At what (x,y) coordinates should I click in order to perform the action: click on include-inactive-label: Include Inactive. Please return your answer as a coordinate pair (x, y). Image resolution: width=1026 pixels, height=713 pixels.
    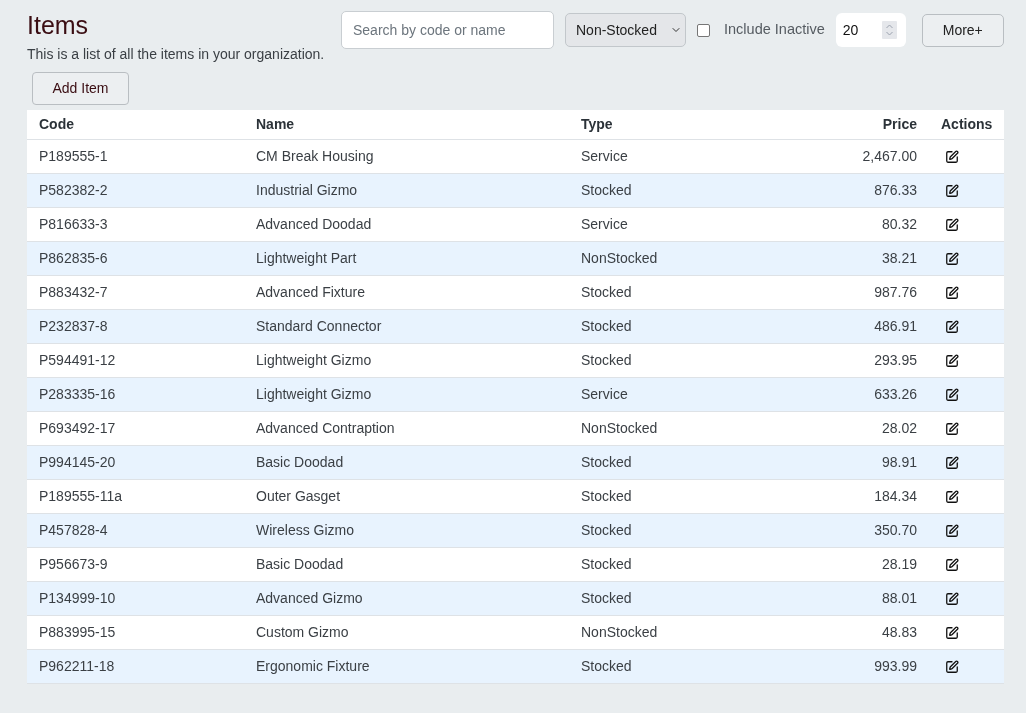
    Looking at the image, I should click on (774, 30).